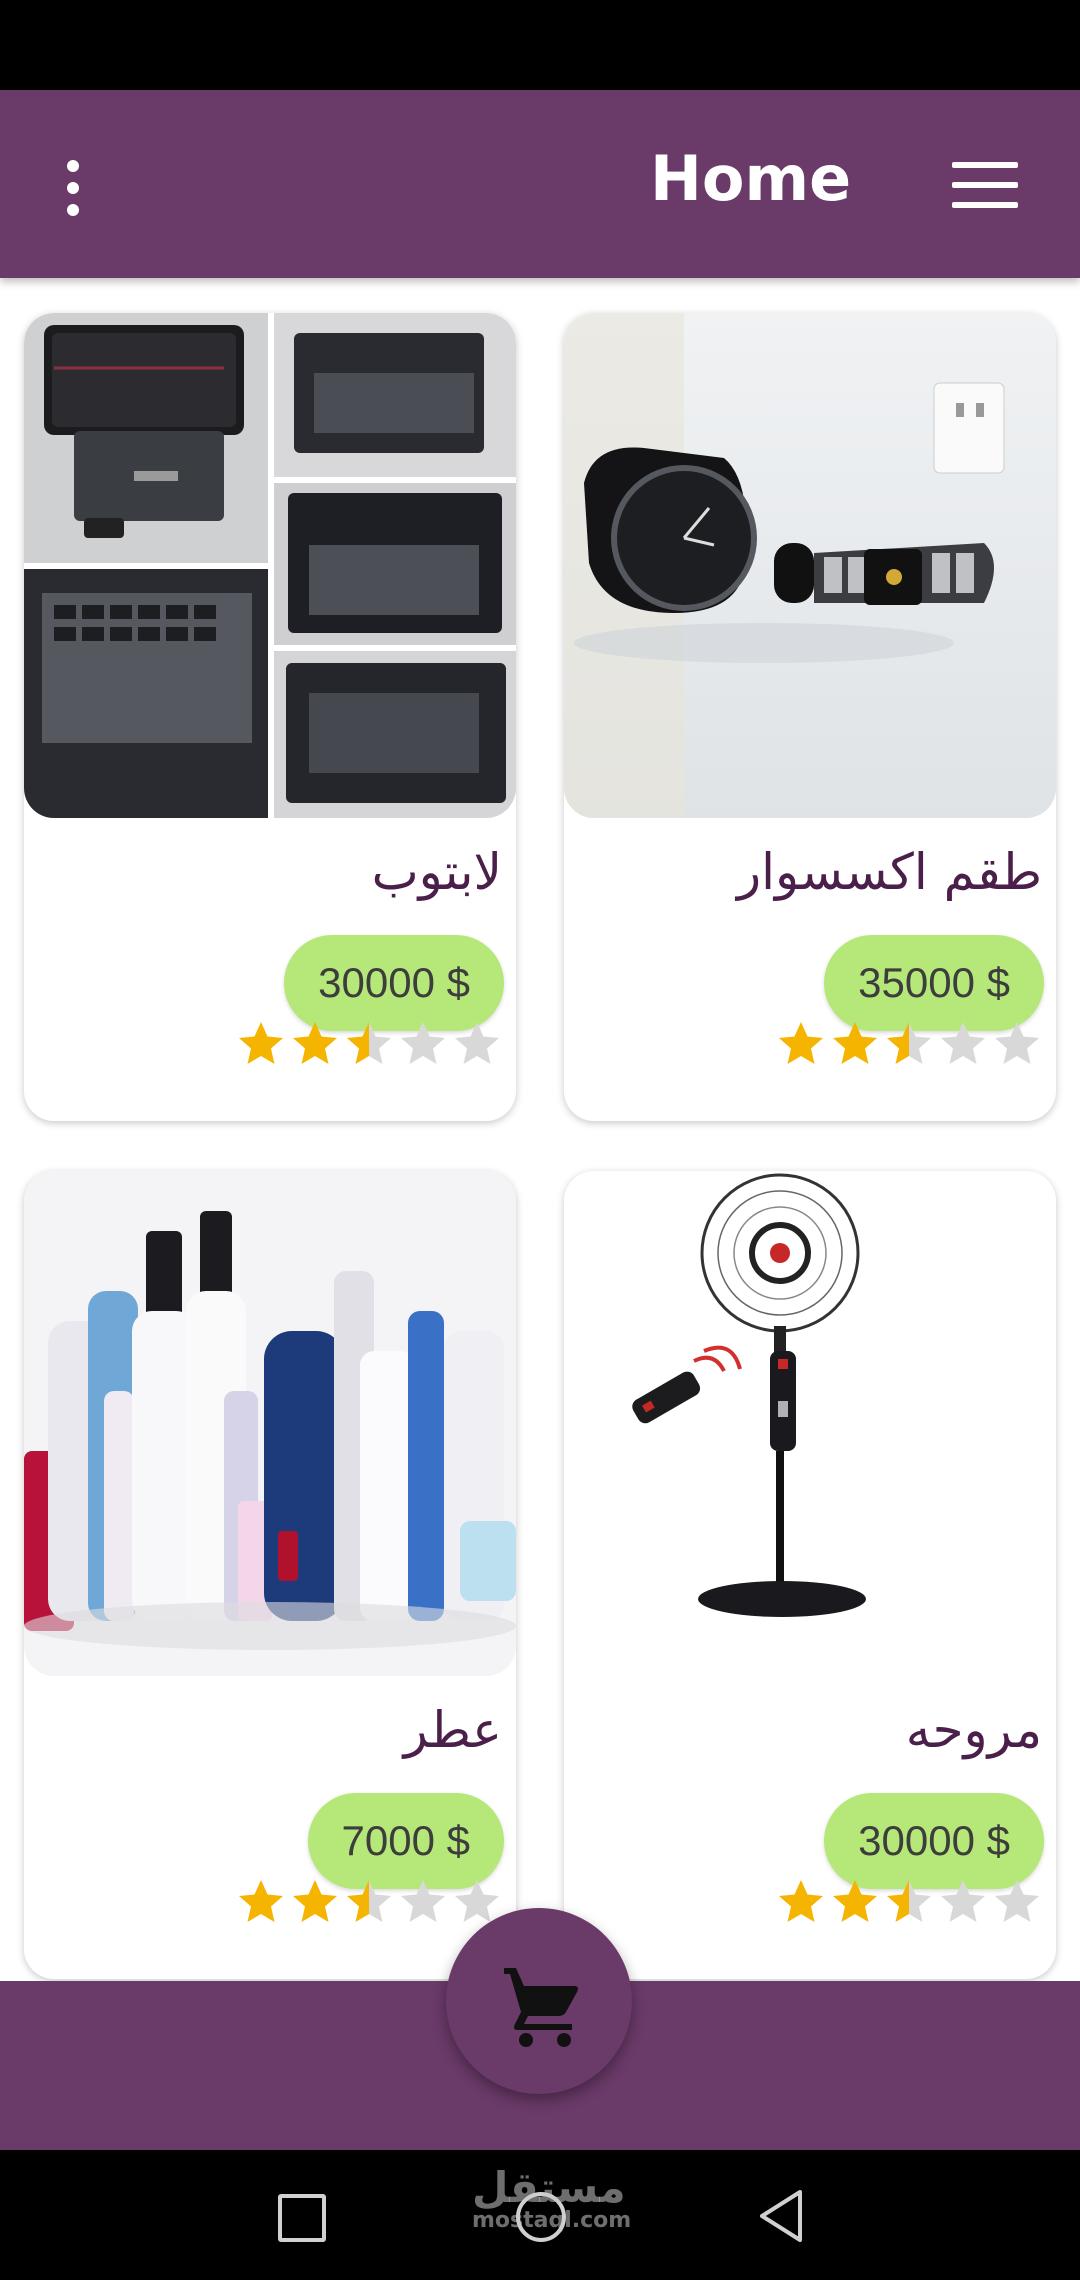 The image size is (1080, 2280). I want to click on menu-icon, so click(985, 186).